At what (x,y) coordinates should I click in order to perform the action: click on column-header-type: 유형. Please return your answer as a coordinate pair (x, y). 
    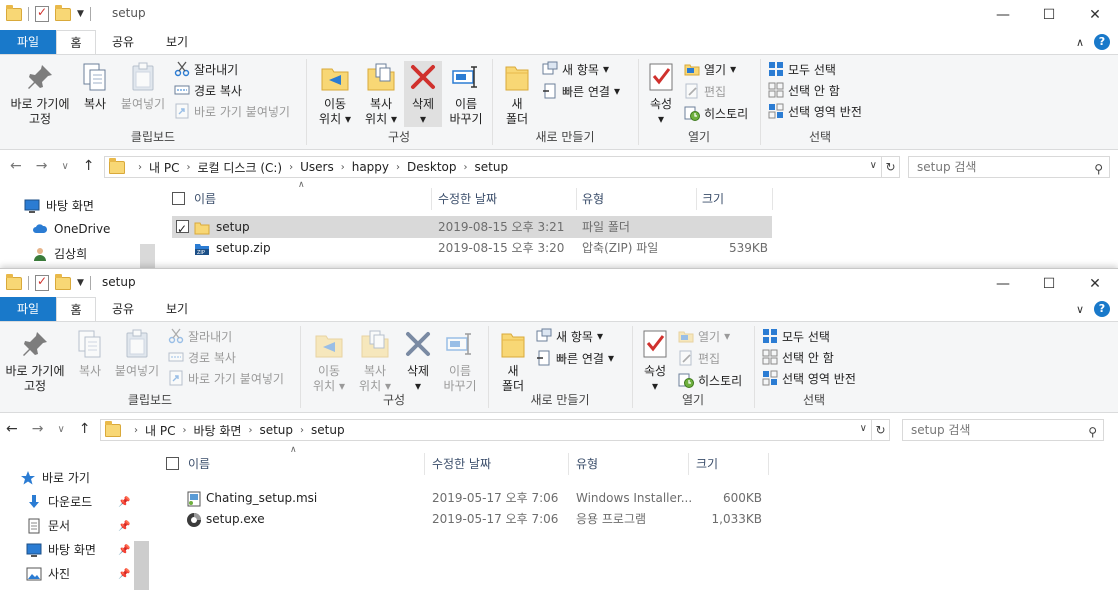
    Looking at the image, I should click on (593, 199).